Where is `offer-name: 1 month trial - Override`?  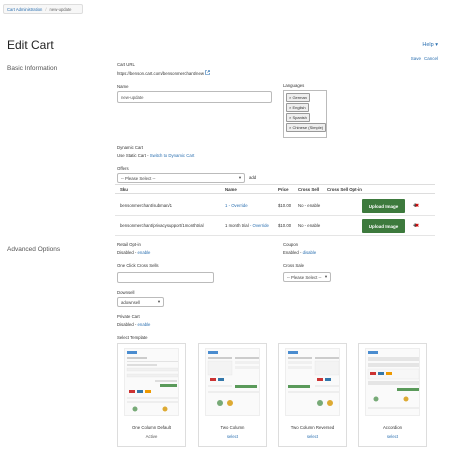
offer-name: 1 month trial - Override is located at coordinates (247, 226).